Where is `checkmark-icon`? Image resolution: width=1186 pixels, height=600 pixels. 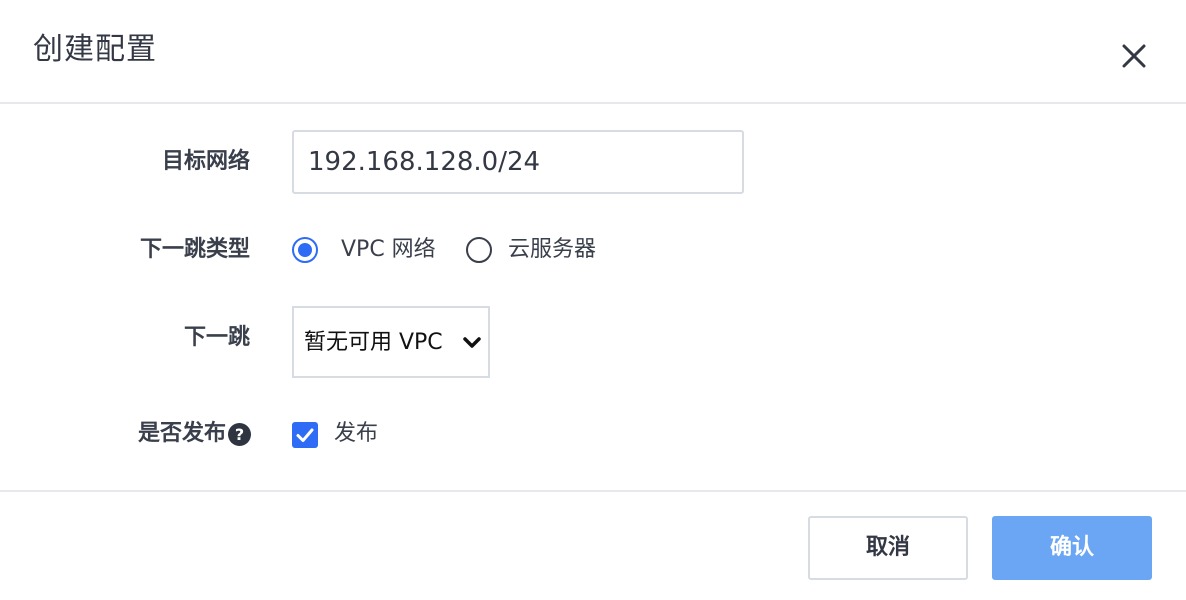
checkmark-icon is located at coordinates (305, 435).